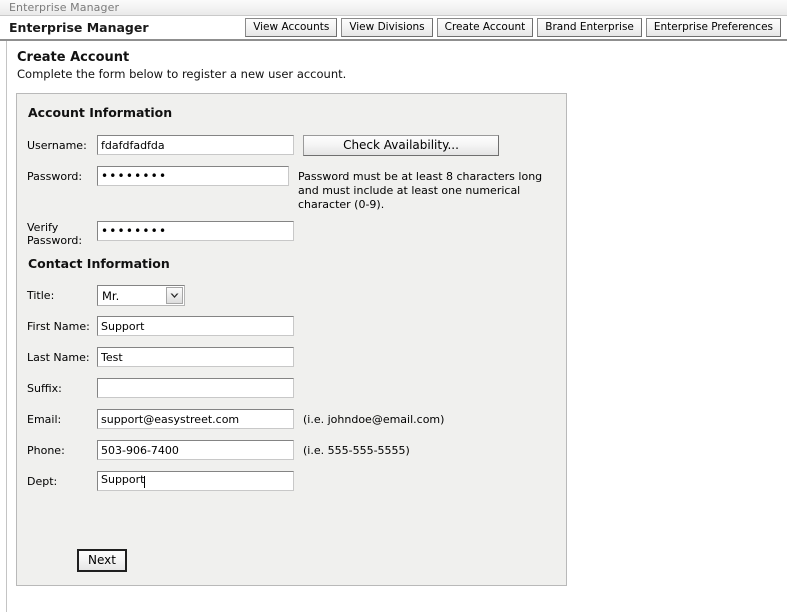  I want to click on username-label: Username:, so click(57, 145).